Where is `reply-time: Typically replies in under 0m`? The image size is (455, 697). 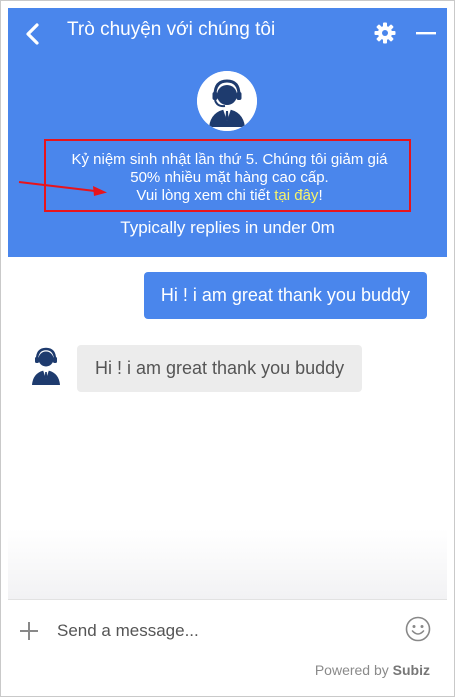
reply-time: Typically replies in under 0m is located at coordinates (227, 227).